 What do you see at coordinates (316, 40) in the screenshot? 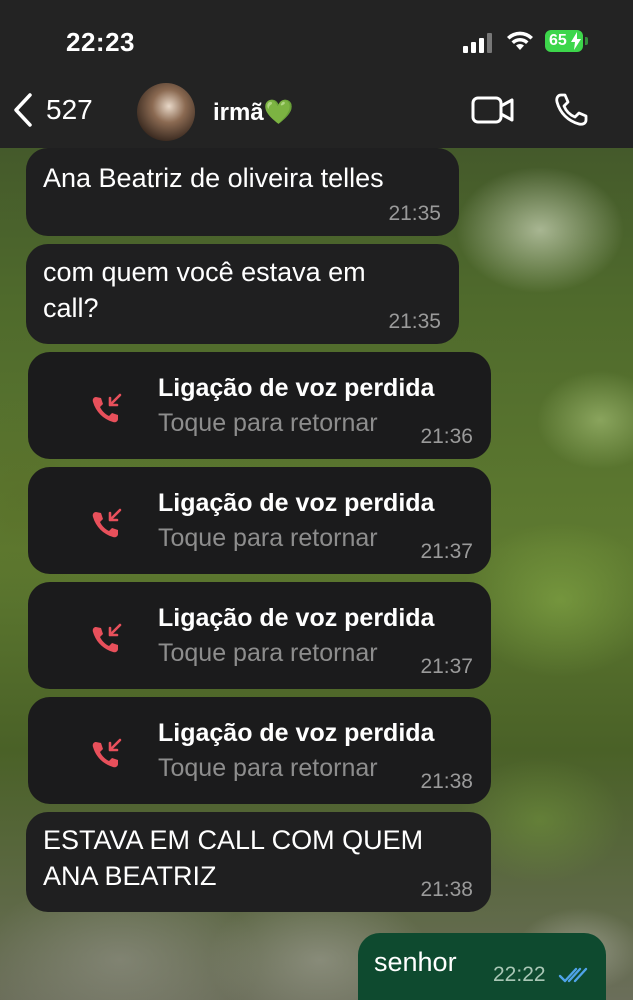
I see `status-bar: 22:23 65` at bounding box center [316, 40].